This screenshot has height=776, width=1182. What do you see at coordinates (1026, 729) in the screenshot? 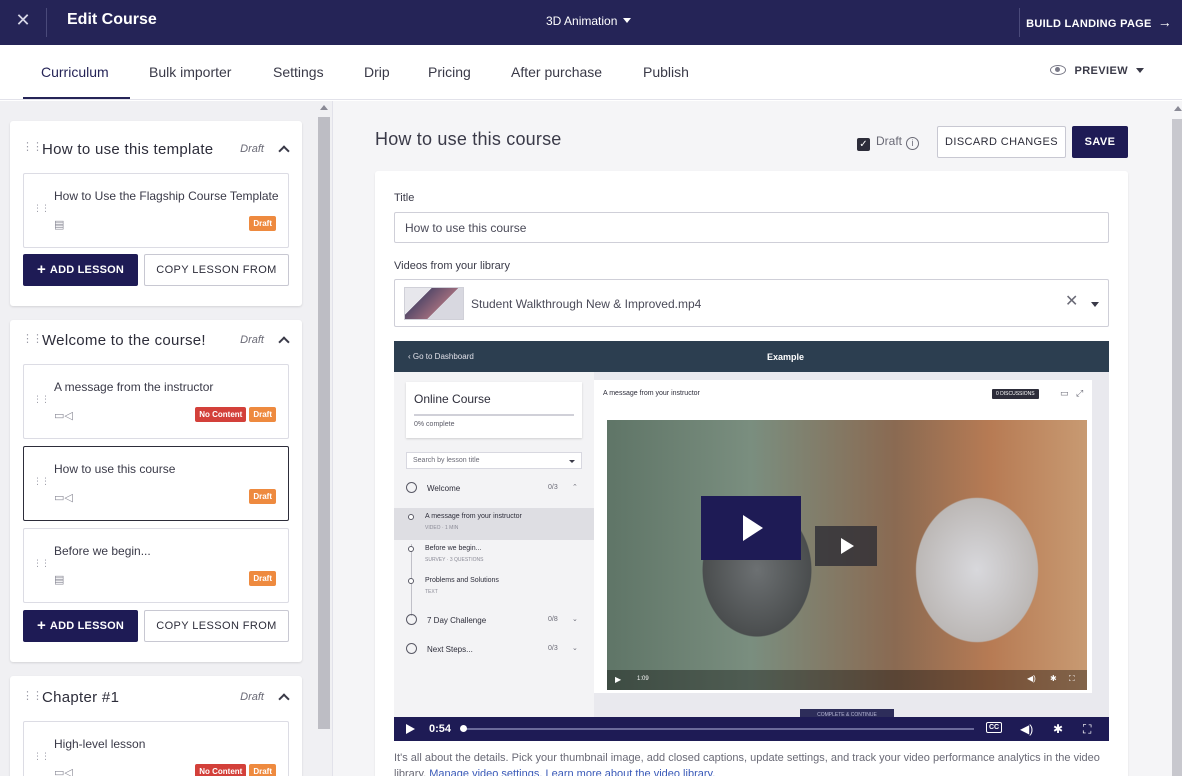
I see `volume-icon: ◀)` at bounding box center [1026, 729].